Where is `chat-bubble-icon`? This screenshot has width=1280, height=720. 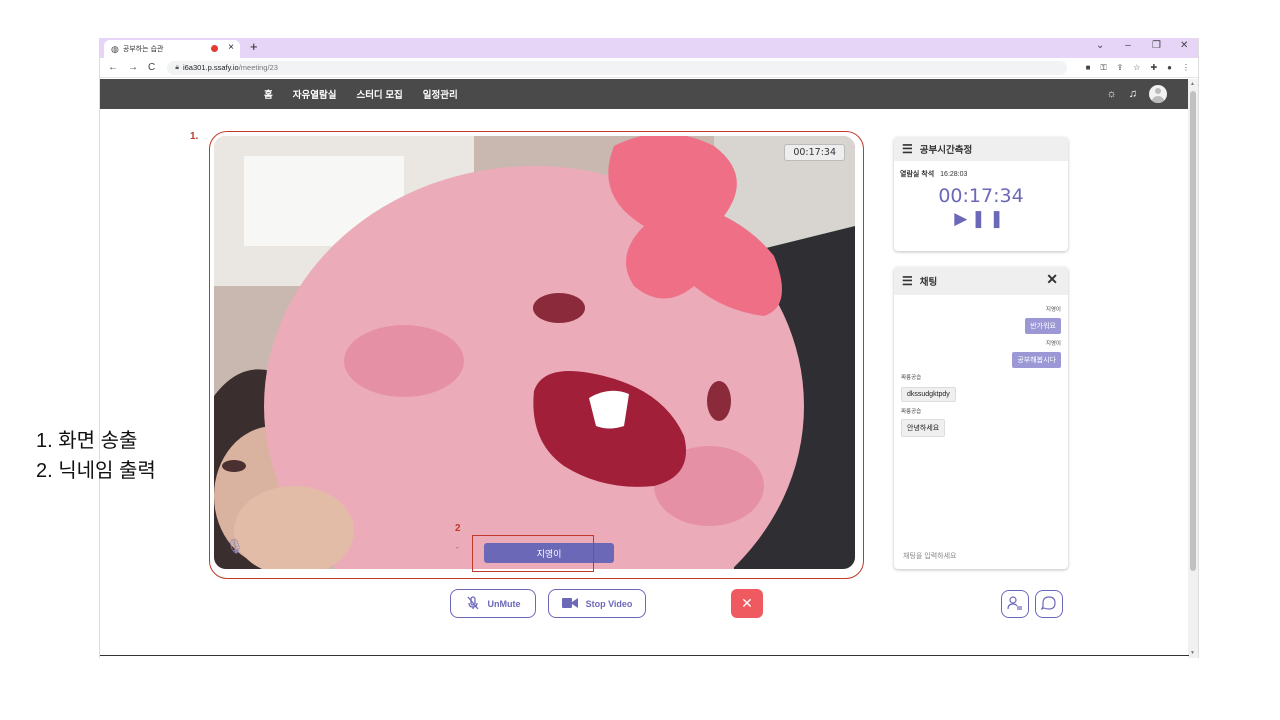
chat-bubble-icon is located at coordinates (1048, 604).